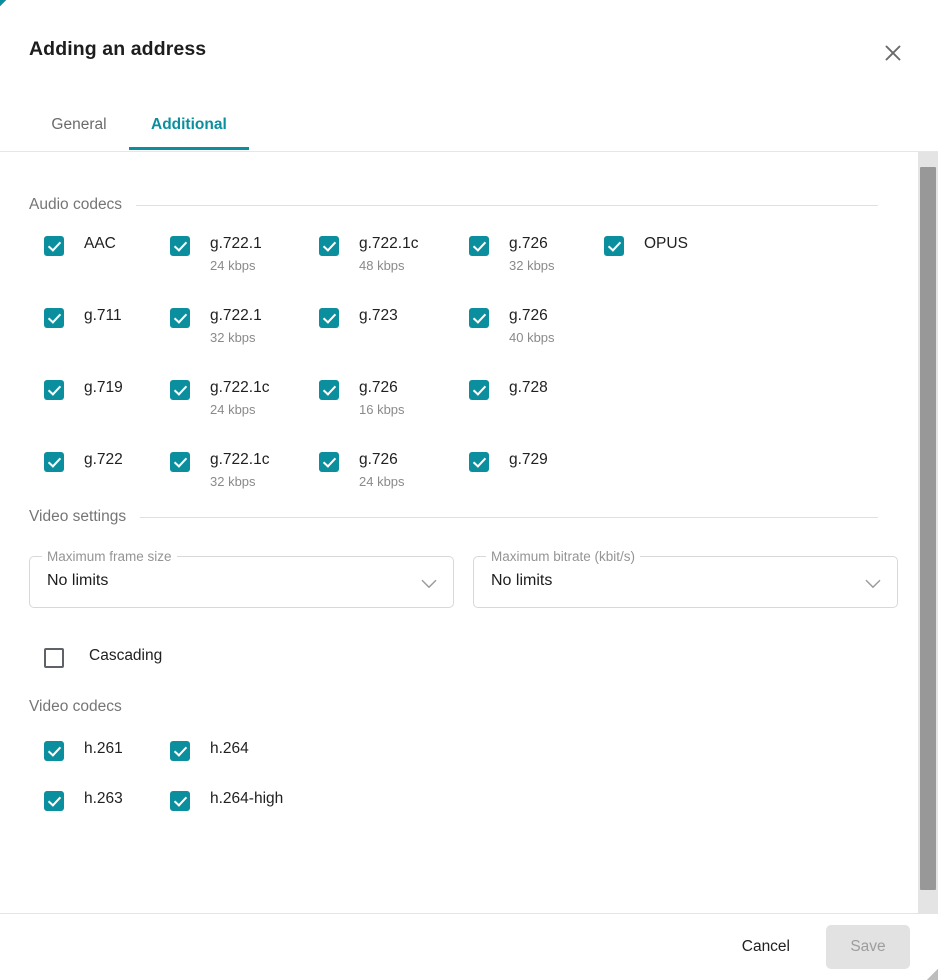 The image size is (938, 980). What do you see at coordinates (83, 317) in the screenshot?
I see `audio-codec-item: g.711` at bounding box center [83, 317].